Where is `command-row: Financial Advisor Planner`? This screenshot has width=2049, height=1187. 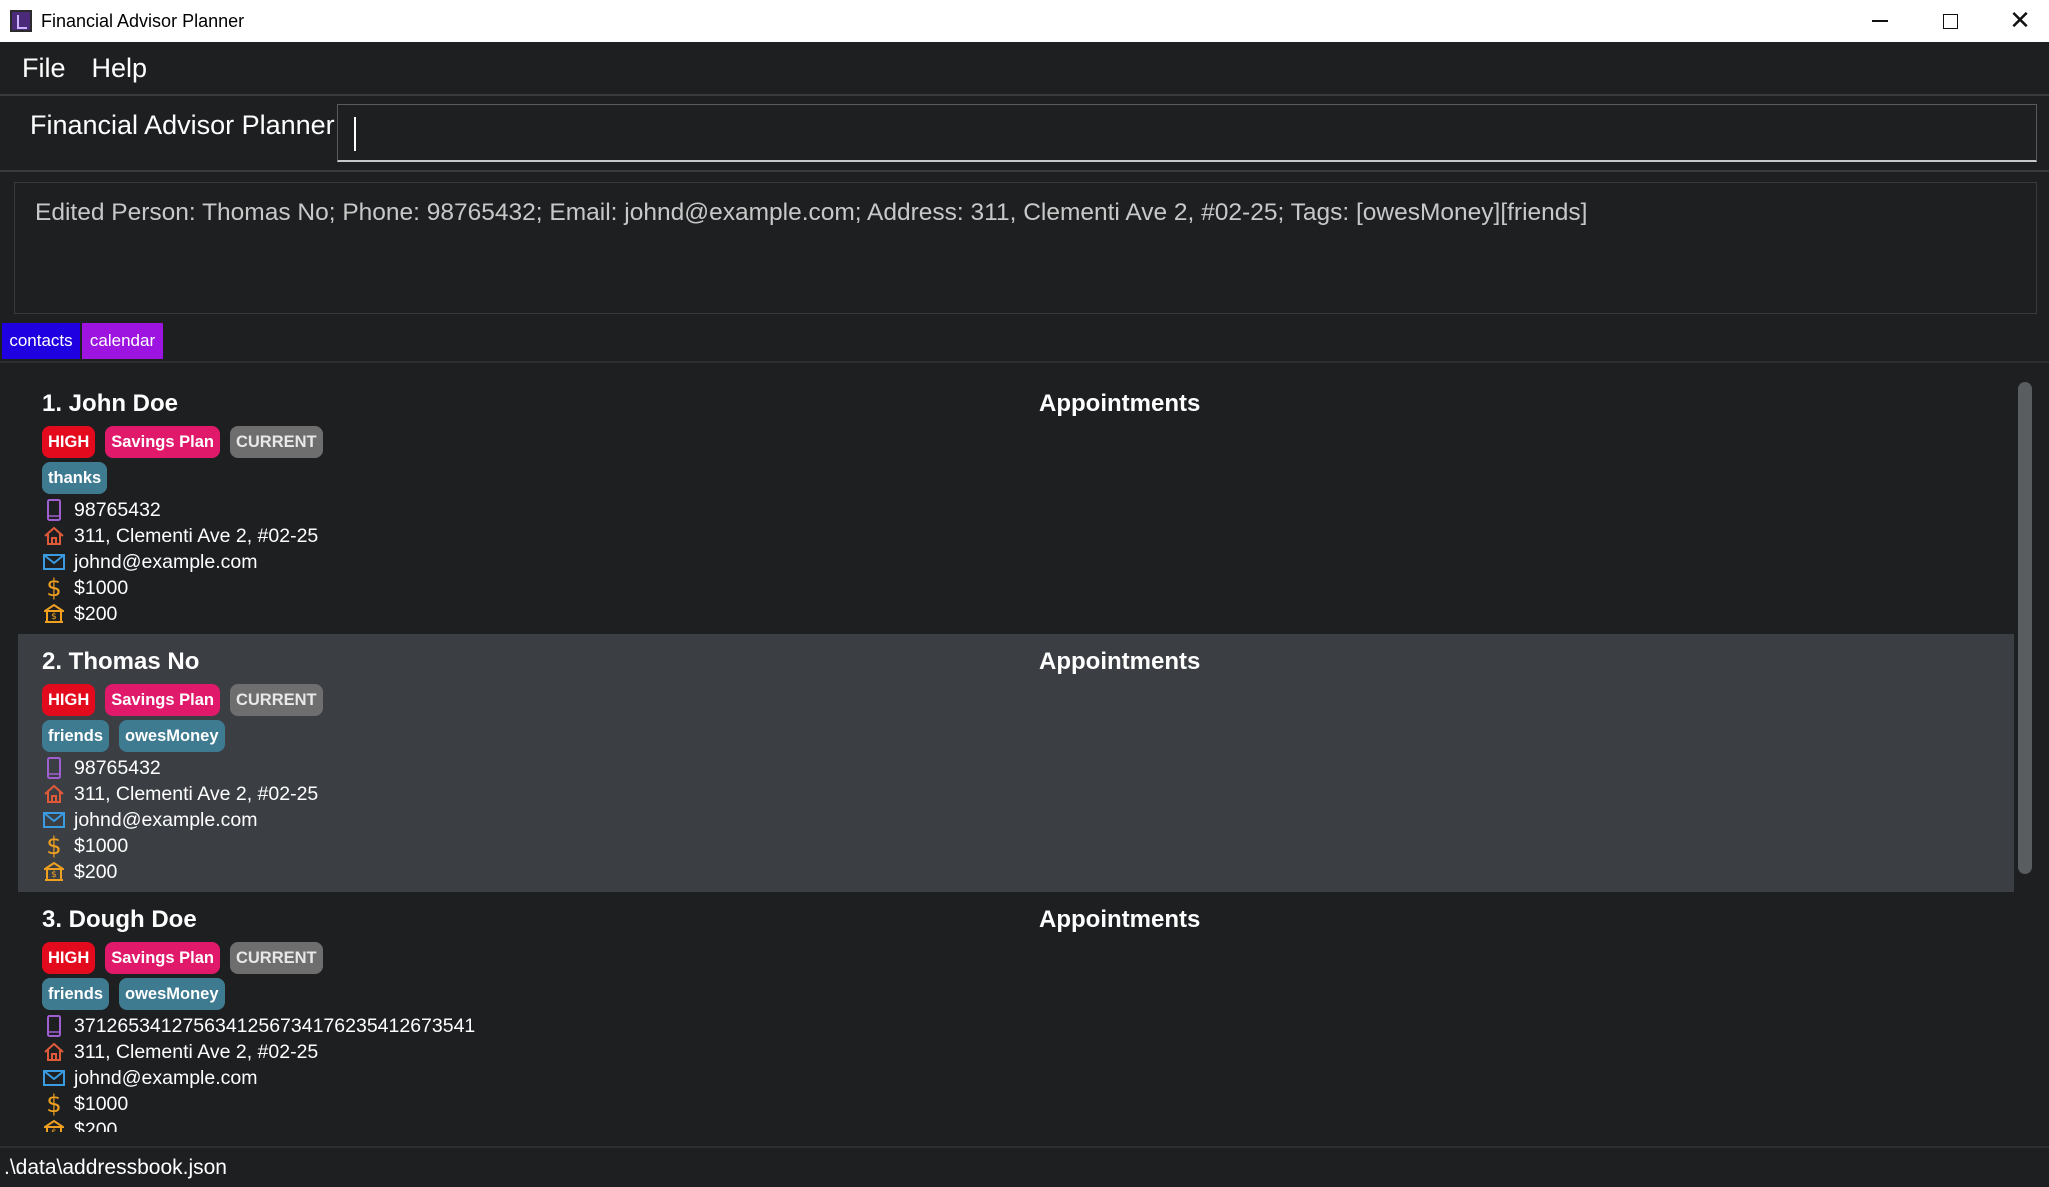
command-row: Financial Advisor Planner is located at coordinates (1024, 134).